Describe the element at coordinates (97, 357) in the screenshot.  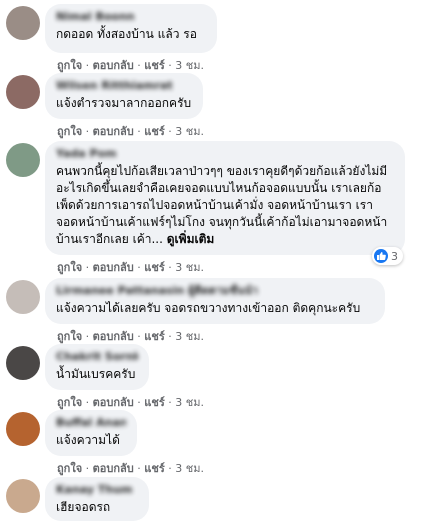
I see `comment-author: Chakrit Sornkaew` at that location.